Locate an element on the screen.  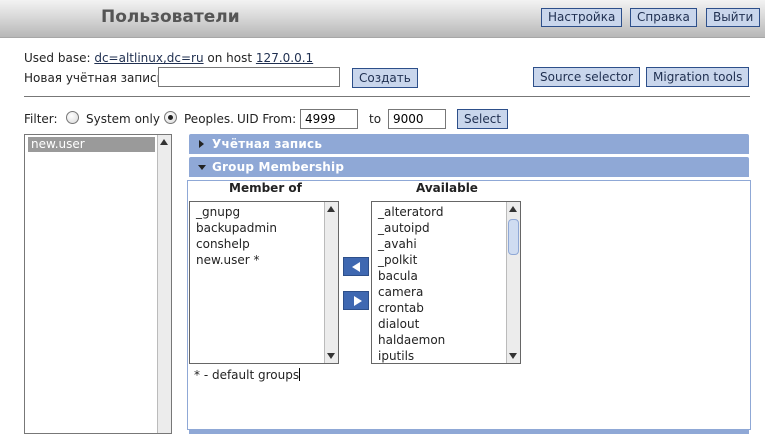
list-item: conshelp is located at coordinates (223, 244).